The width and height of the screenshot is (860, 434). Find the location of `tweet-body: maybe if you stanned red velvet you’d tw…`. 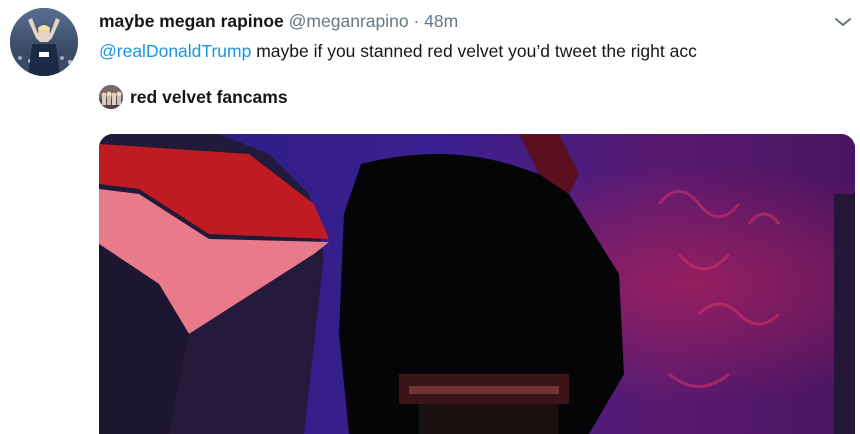

tweet-body: maybe if you stanned red velvet you’d tw… is located at coordinates (474, 51).